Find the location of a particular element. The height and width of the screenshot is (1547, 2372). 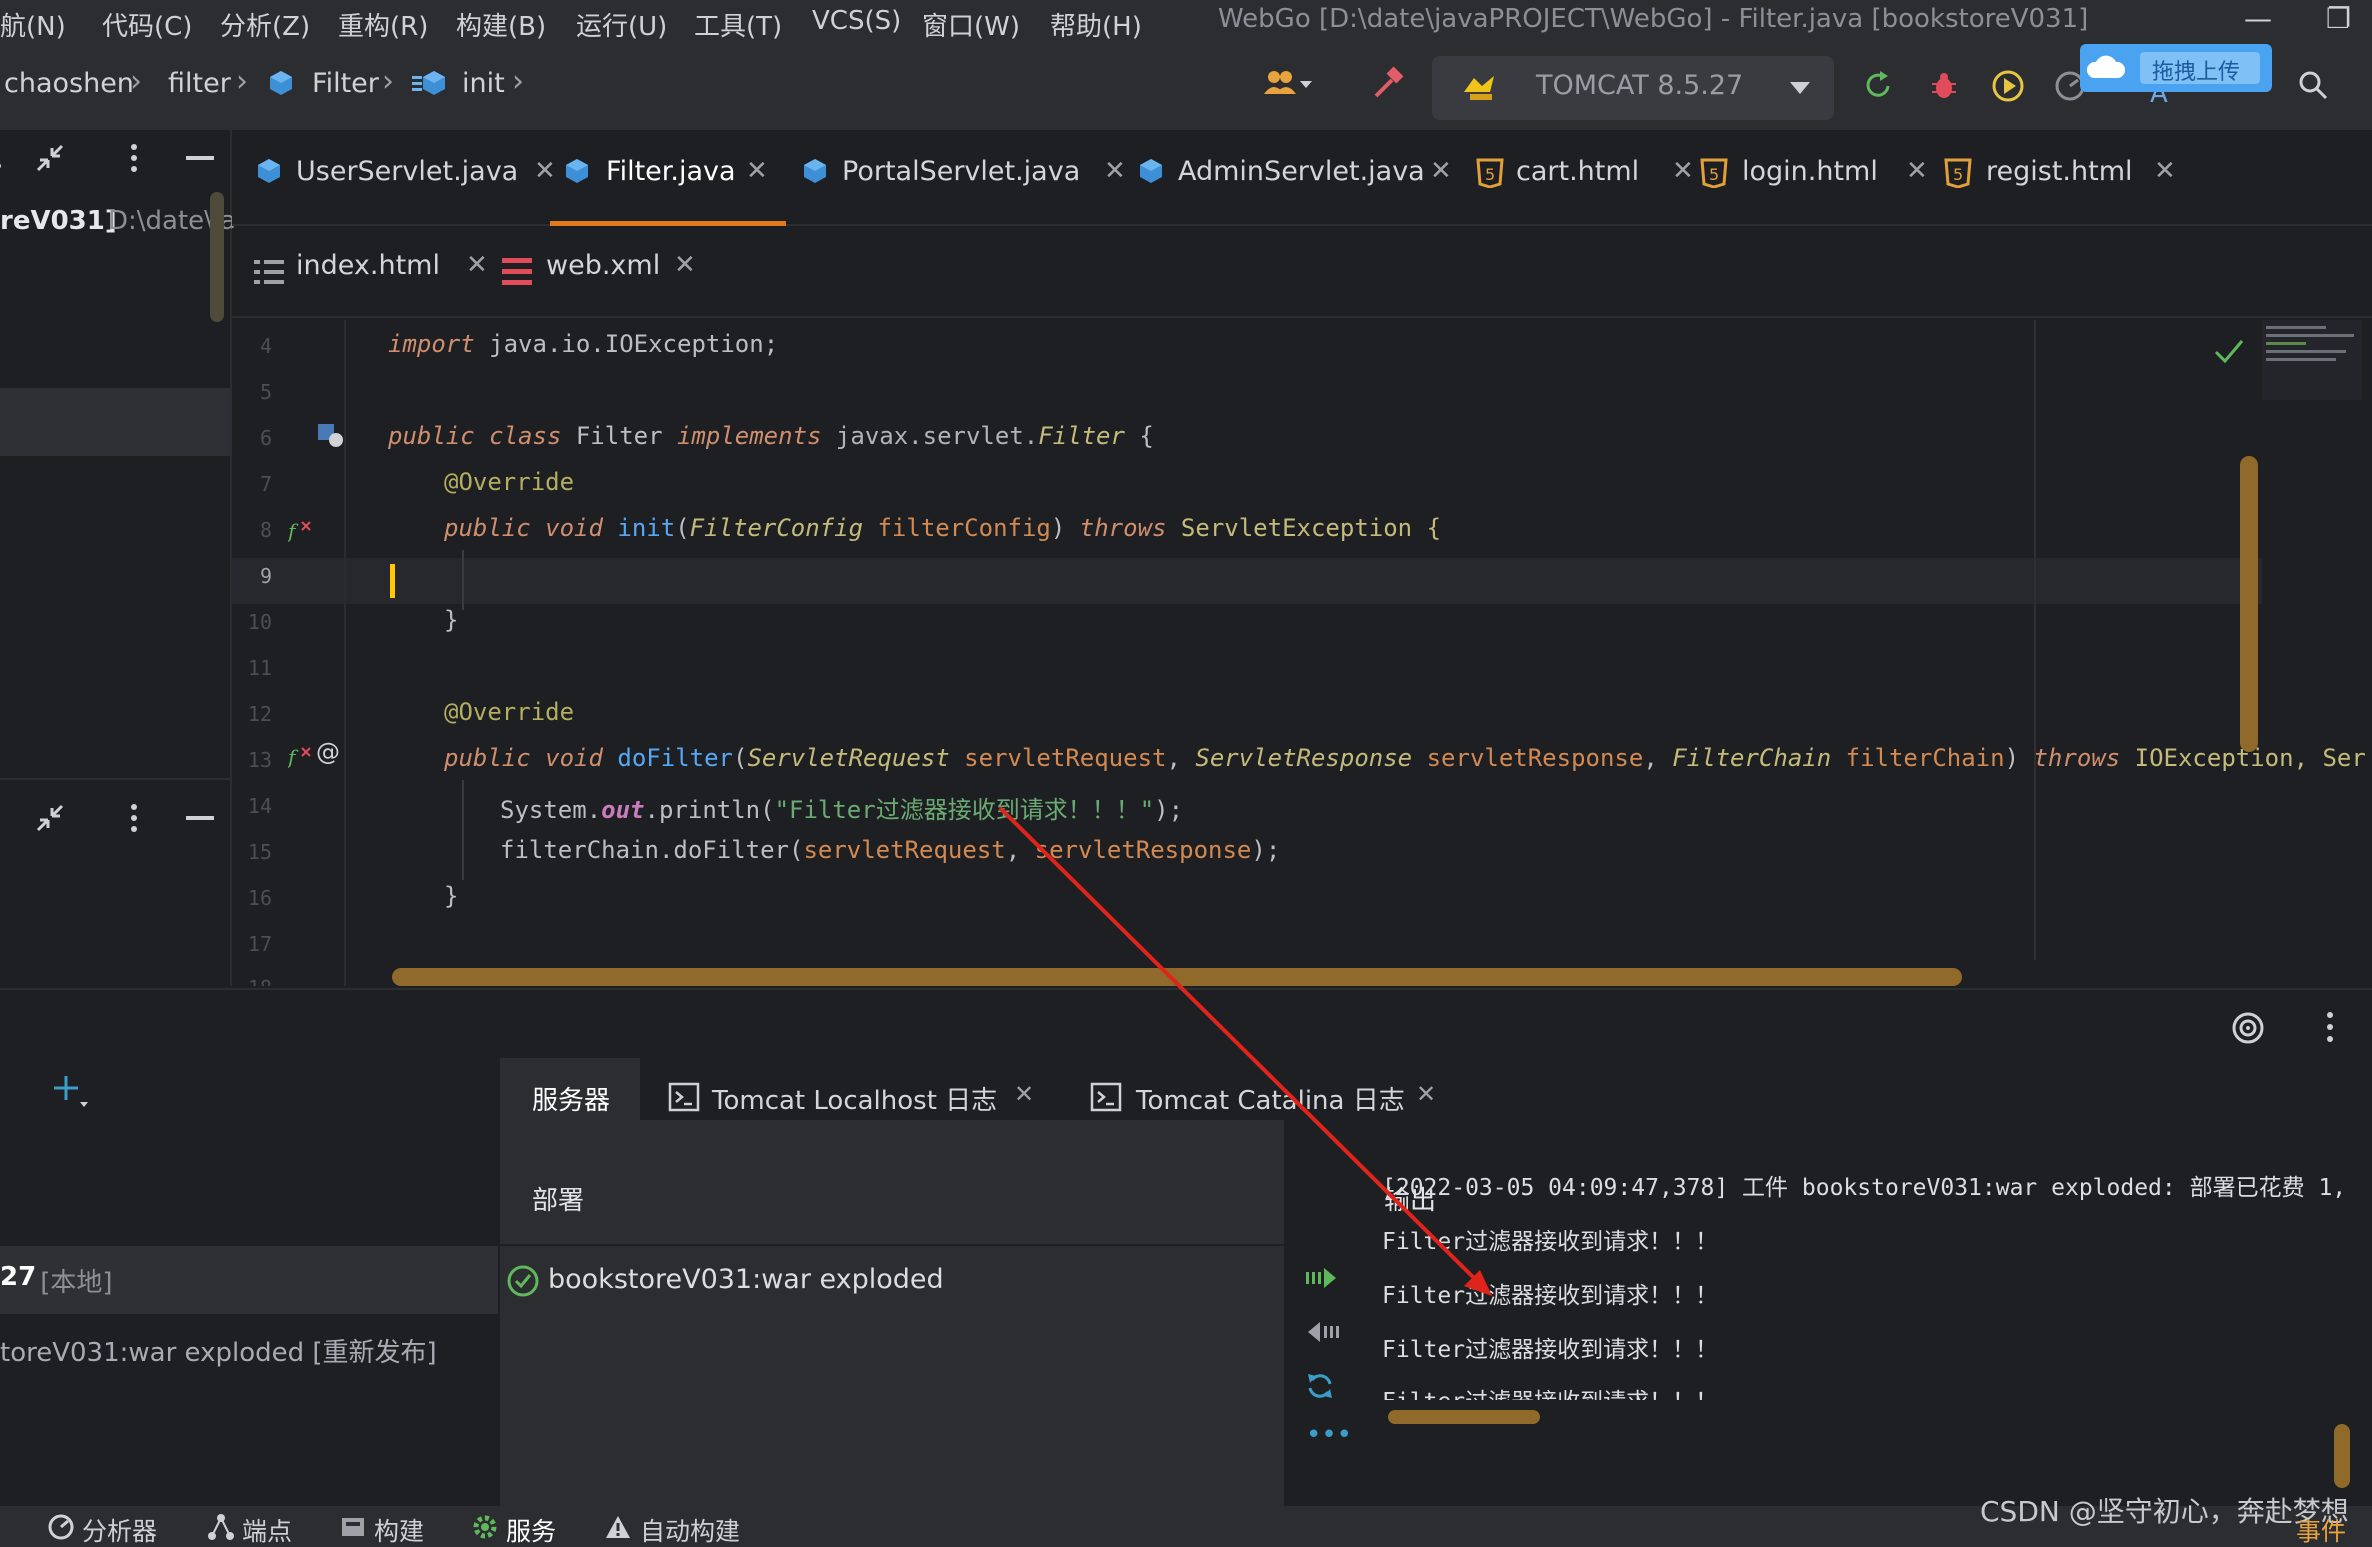

status-endpoints: 端点 is located at coordinates (267, 1529).